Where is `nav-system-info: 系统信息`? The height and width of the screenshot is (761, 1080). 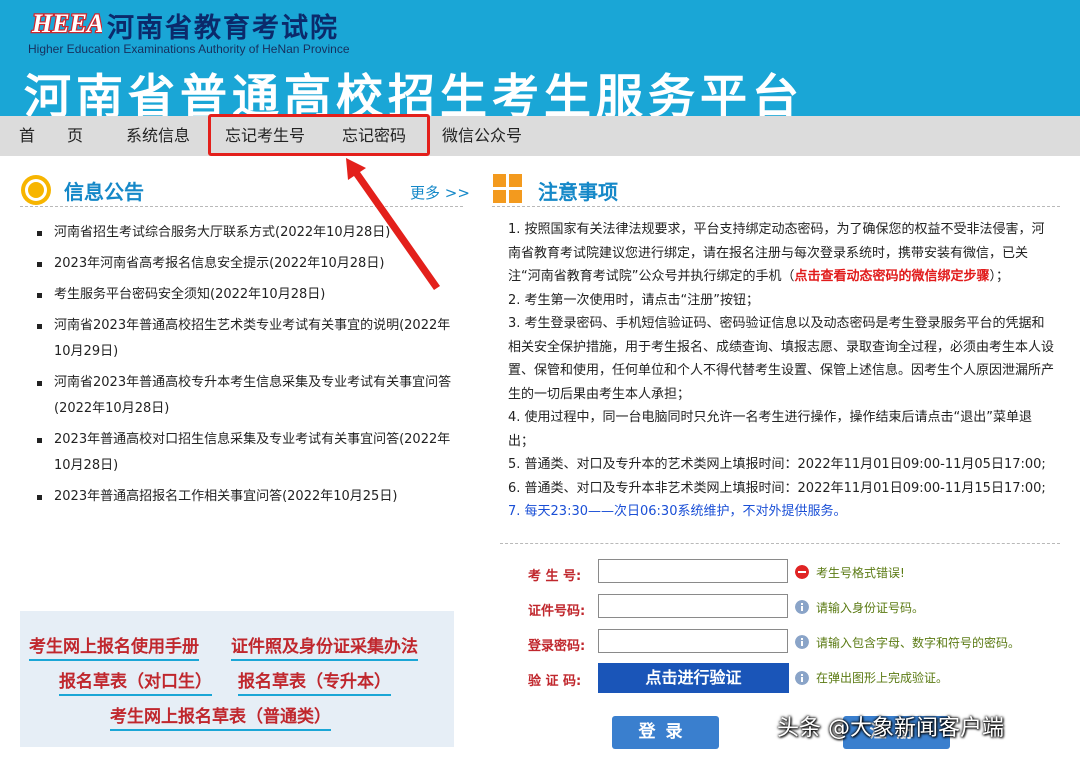 nav-system-info: 系统信息 is located at coordinates (158, 136).